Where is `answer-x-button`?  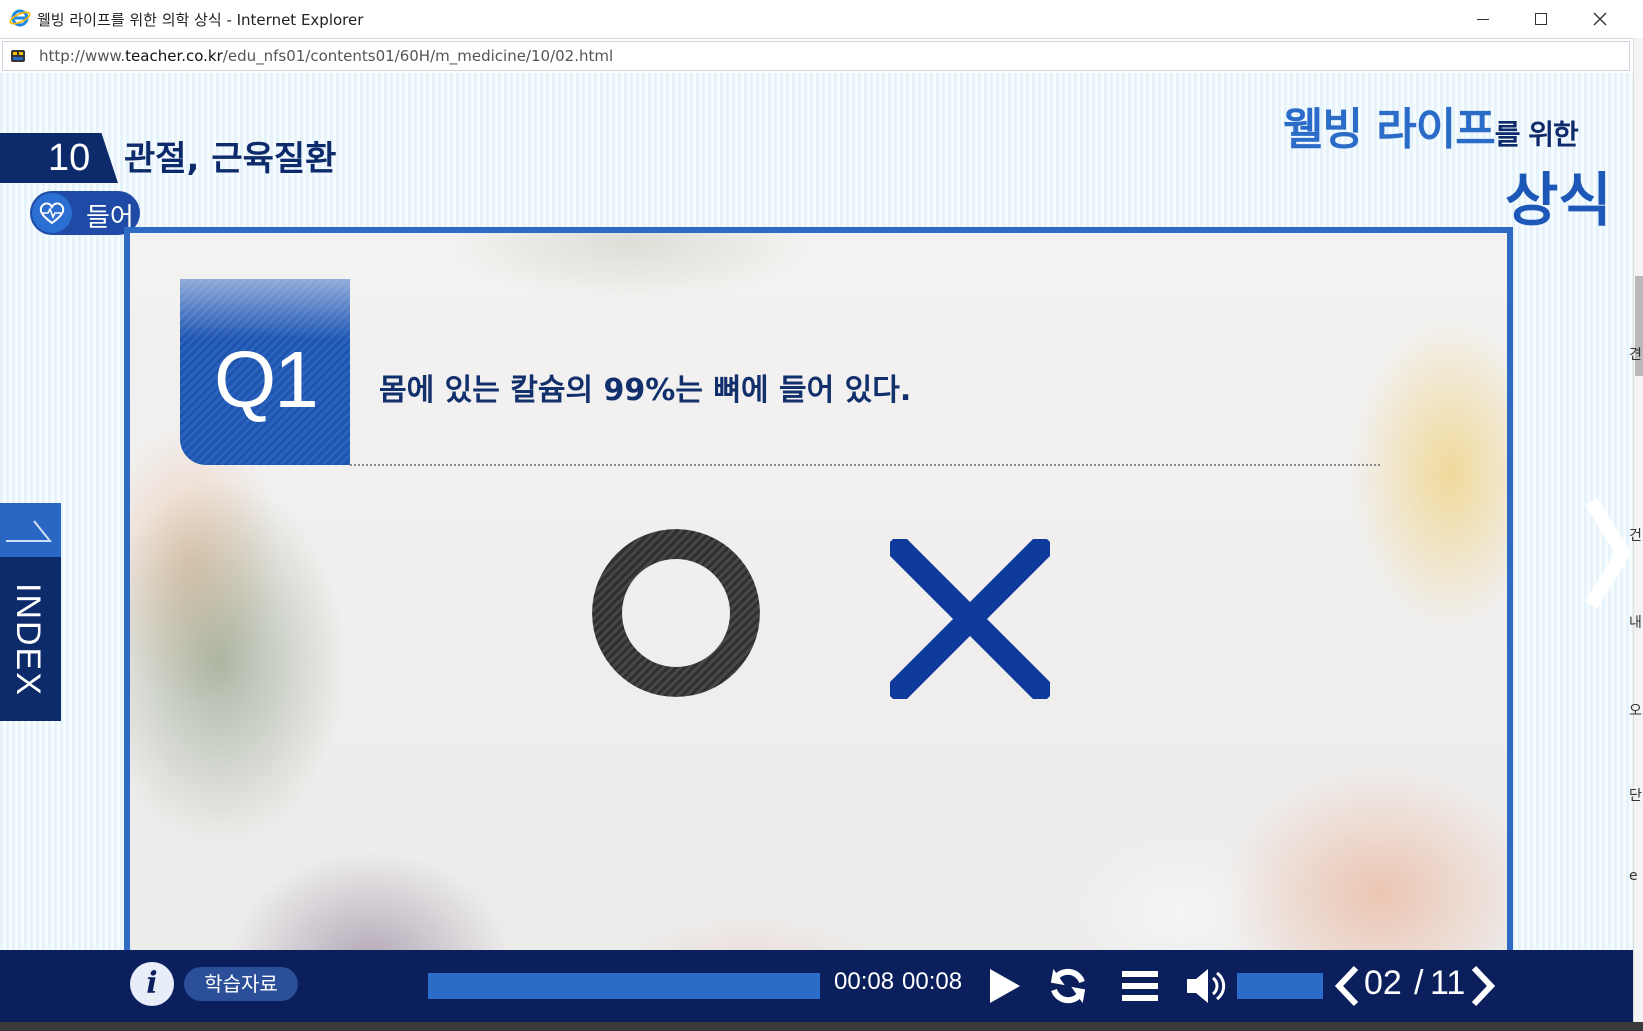 answer-x-button is located at coordinates (970, 619).